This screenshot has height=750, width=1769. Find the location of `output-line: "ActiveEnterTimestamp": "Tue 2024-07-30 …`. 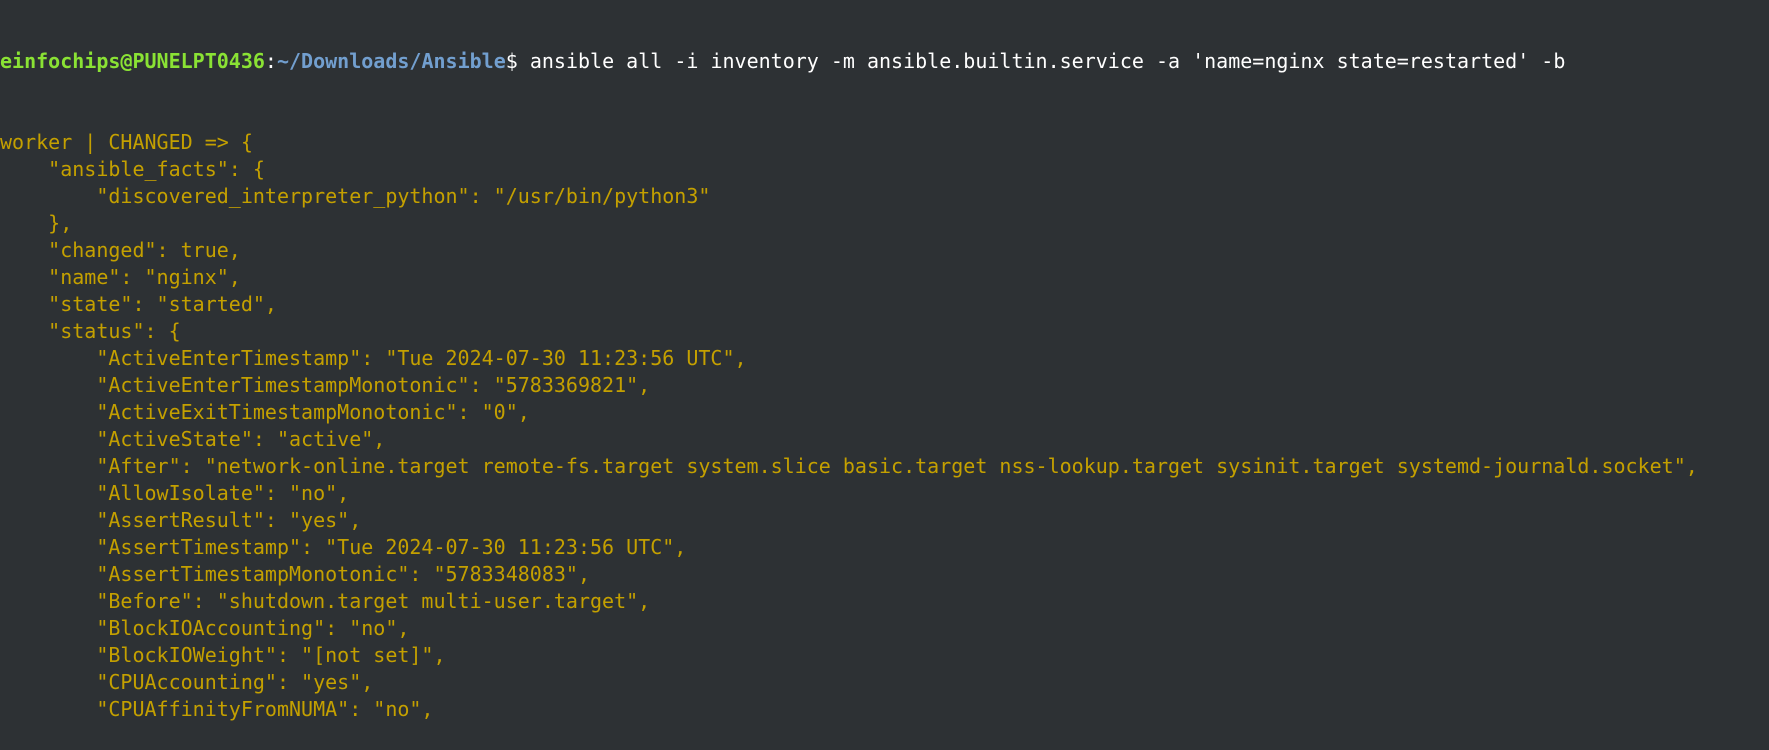

output-line: "ActiveEnterTimestamp": "Tue 2024-07-30 … is located at coordinates (373, 358).